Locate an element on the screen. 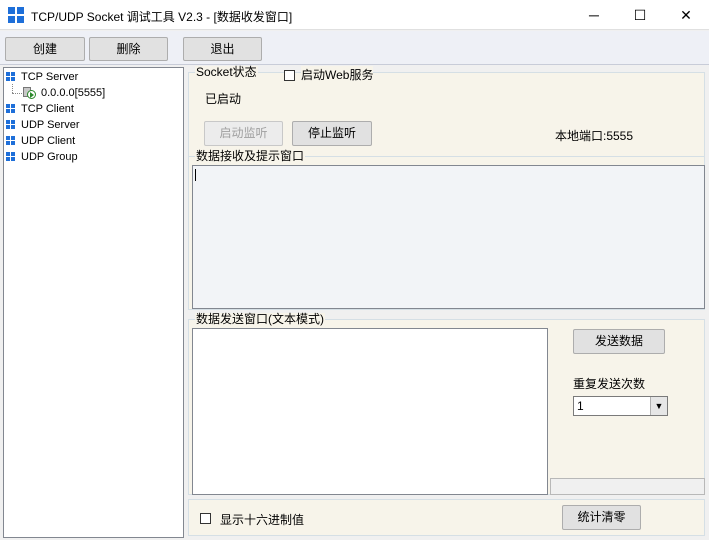 Image resolution: width=709 pixels, height=540 pixels. repeat-count-select: 1 ▼ is located at coordinates (620, 406).